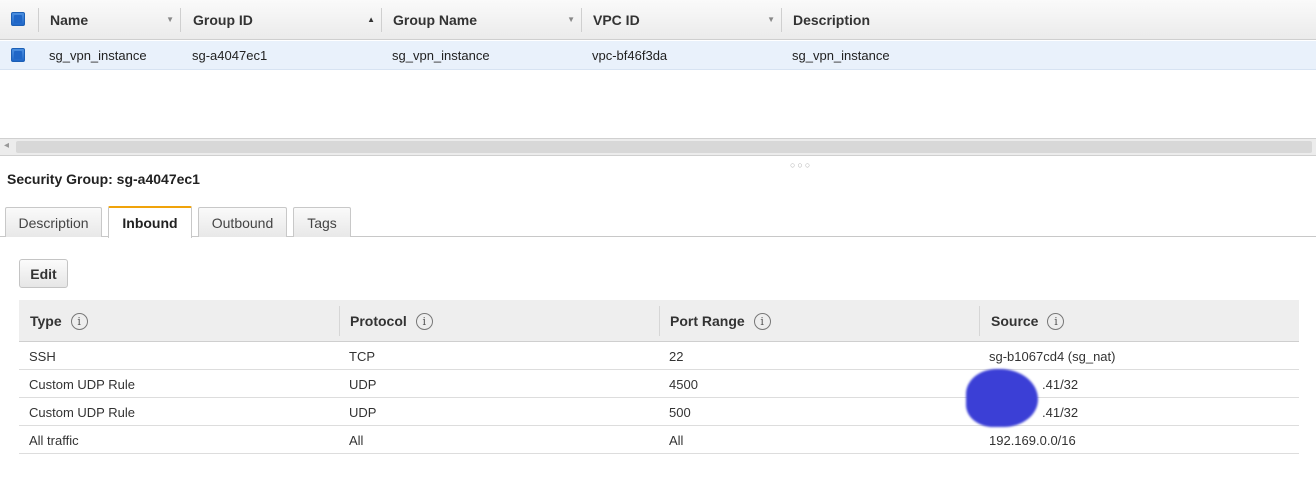 The height and width of the screenshot is (484, 1316). Describe the element at coordinates (53, 222) in the screenshot. I see `tab-description: Description` at that location.